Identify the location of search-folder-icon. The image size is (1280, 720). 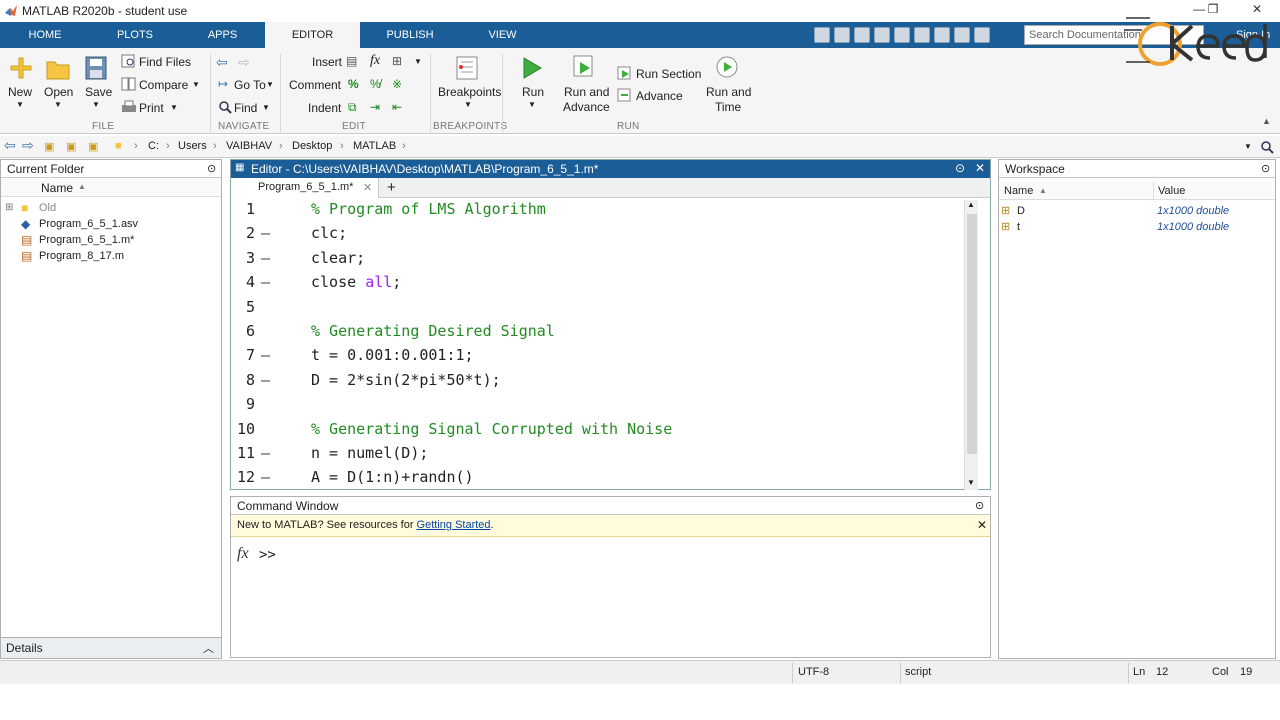
(1267, 147).